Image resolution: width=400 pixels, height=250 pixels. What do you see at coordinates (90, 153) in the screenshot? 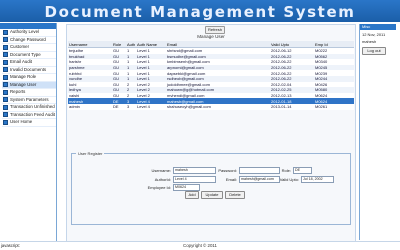
I see `form-legend: User Register` at bounding box center [90, 153].